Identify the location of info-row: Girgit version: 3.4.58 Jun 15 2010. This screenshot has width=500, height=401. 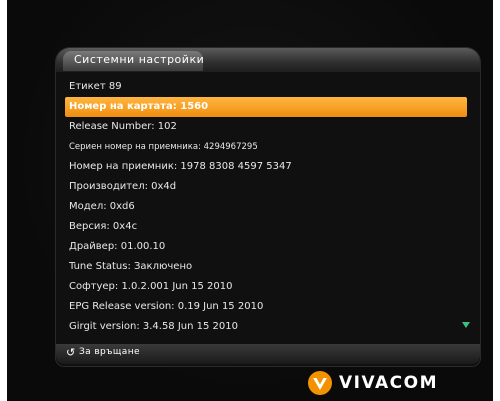
(266, 327).